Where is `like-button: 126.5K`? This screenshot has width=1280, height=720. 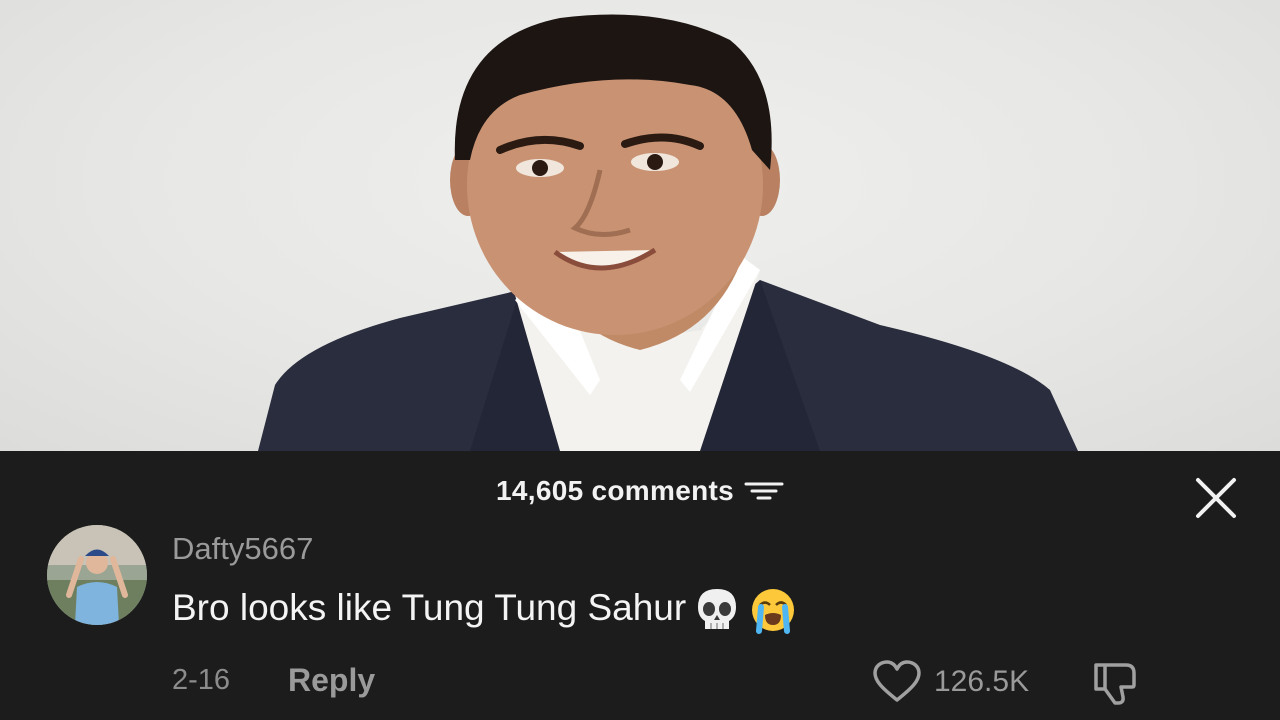
like-button: 126.5K is located at coordinates (950, 682).